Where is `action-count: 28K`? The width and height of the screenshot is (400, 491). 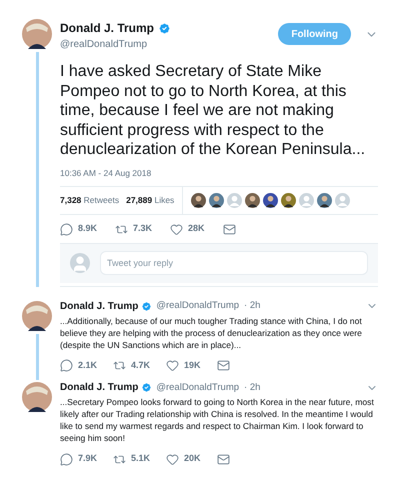 action-count: 28K is located at coordinates (196, 229).